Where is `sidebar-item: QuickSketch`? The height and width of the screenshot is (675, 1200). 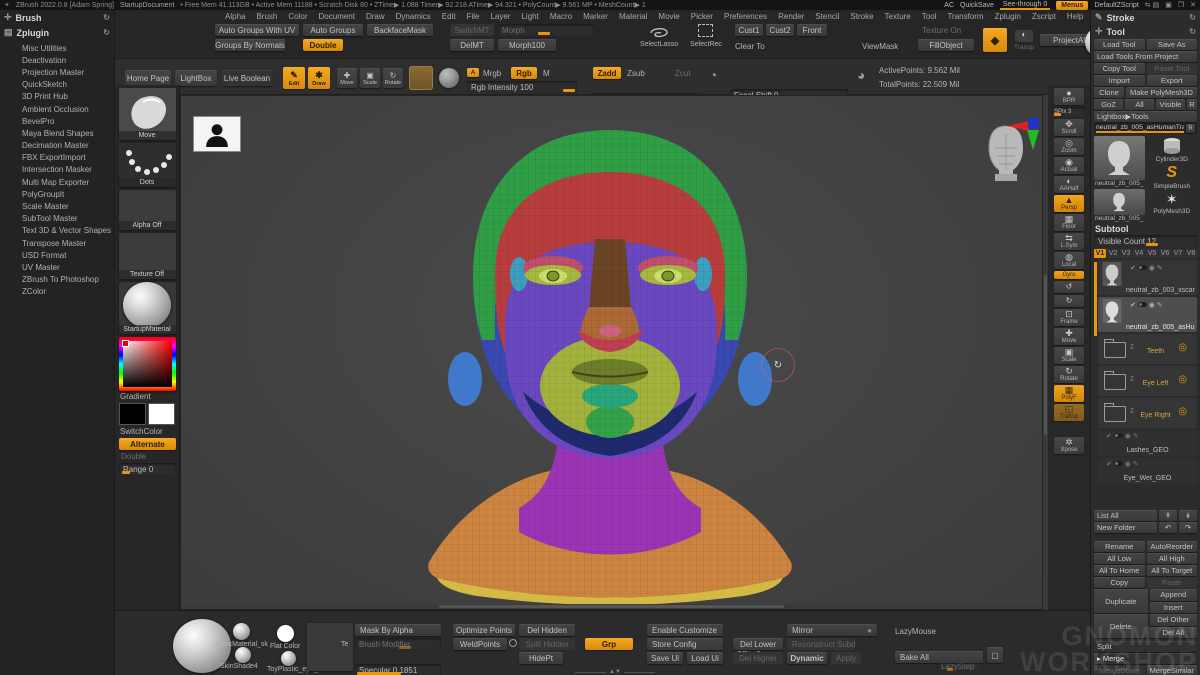
sidebar-item: QuickSketch is located at coordinates (57, 85).